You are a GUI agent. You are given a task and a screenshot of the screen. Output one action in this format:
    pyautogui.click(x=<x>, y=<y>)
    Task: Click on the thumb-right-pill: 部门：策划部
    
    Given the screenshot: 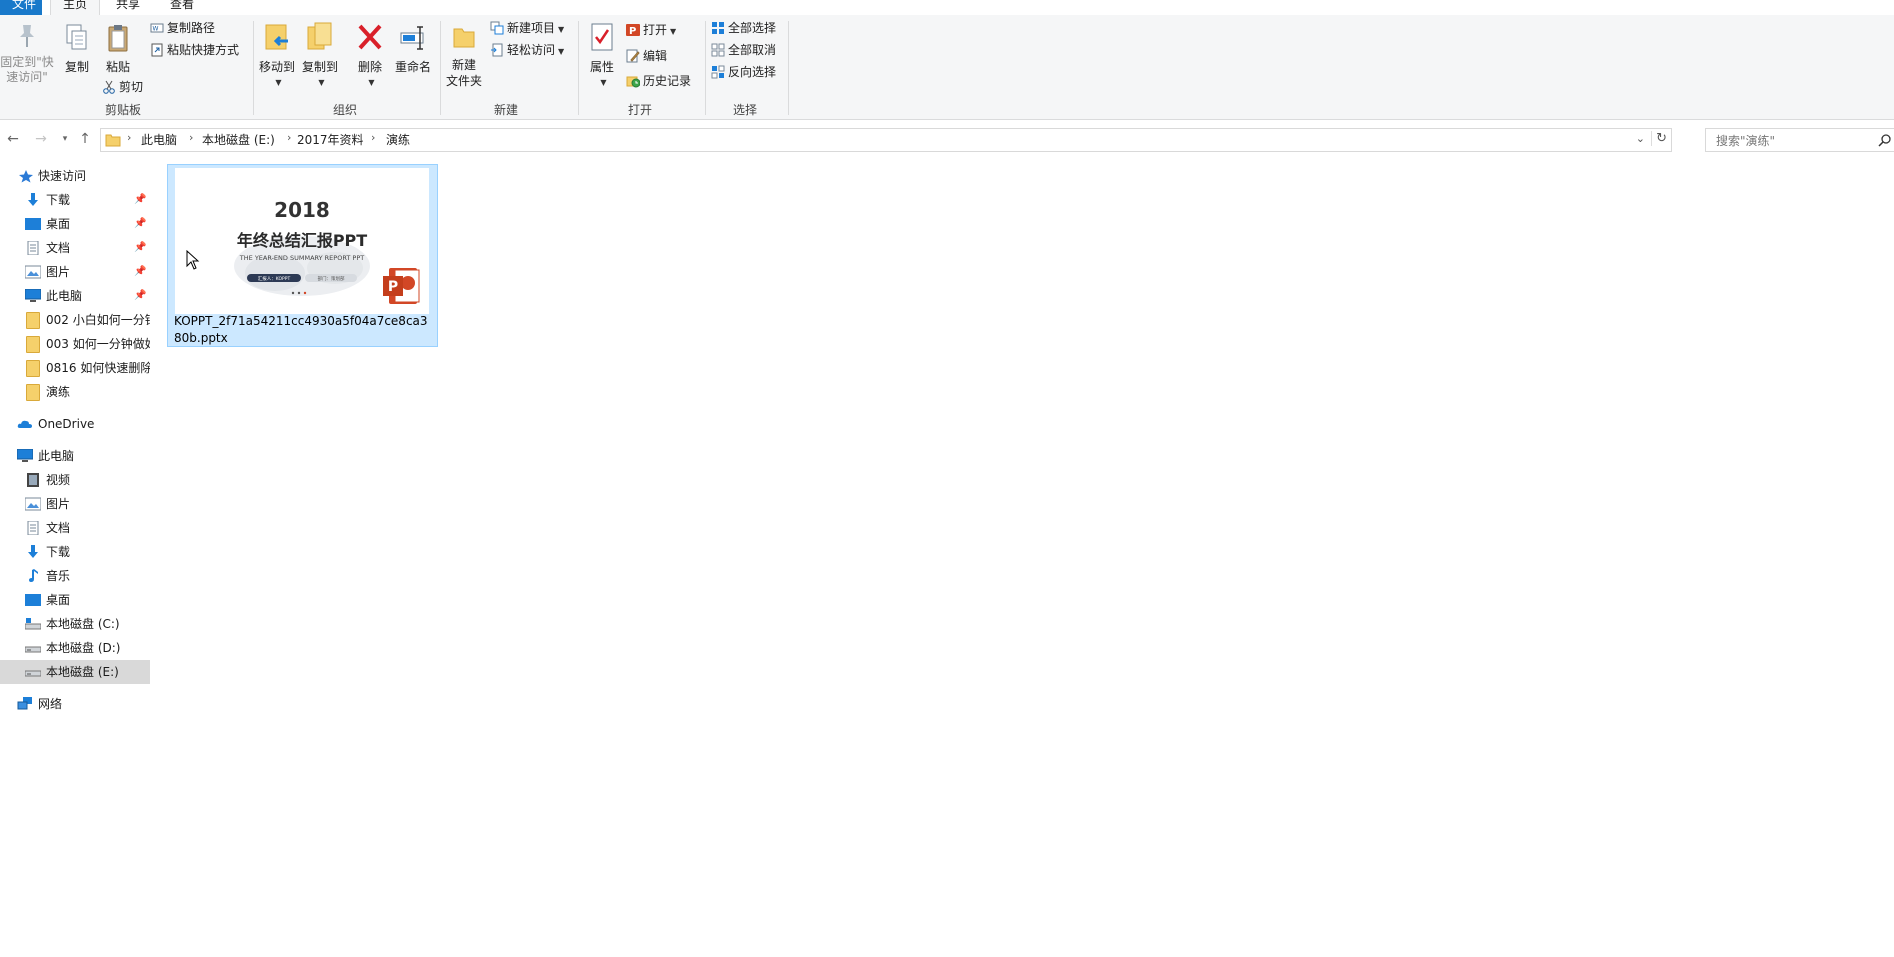 What is the action you would take?
    pyautogui.click(x=331, y=278)
    